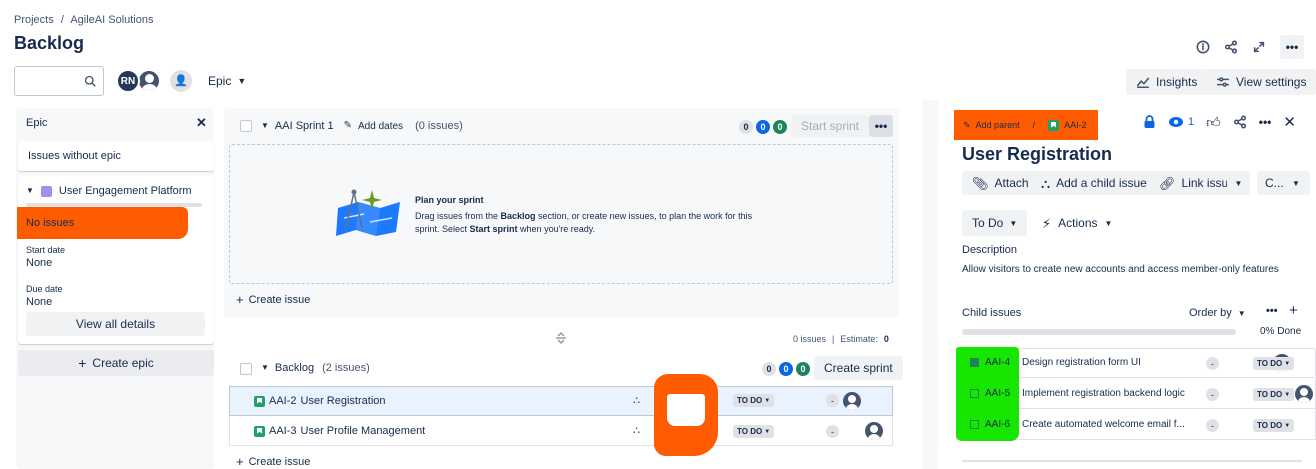  Describe the element at coordinates (561, 338) in the screenshot. I see `drag-resize-icon` at that location.